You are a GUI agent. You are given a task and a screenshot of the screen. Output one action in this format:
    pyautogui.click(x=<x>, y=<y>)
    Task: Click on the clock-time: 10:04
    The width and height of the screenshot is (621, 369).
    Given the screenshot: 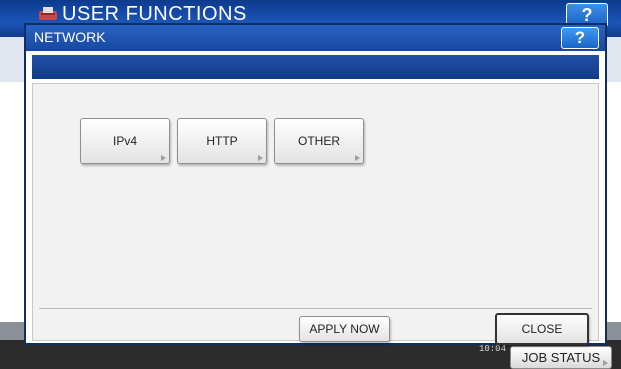 What is the action you would take?
    pyautogui.click(x=492, y=349)
    